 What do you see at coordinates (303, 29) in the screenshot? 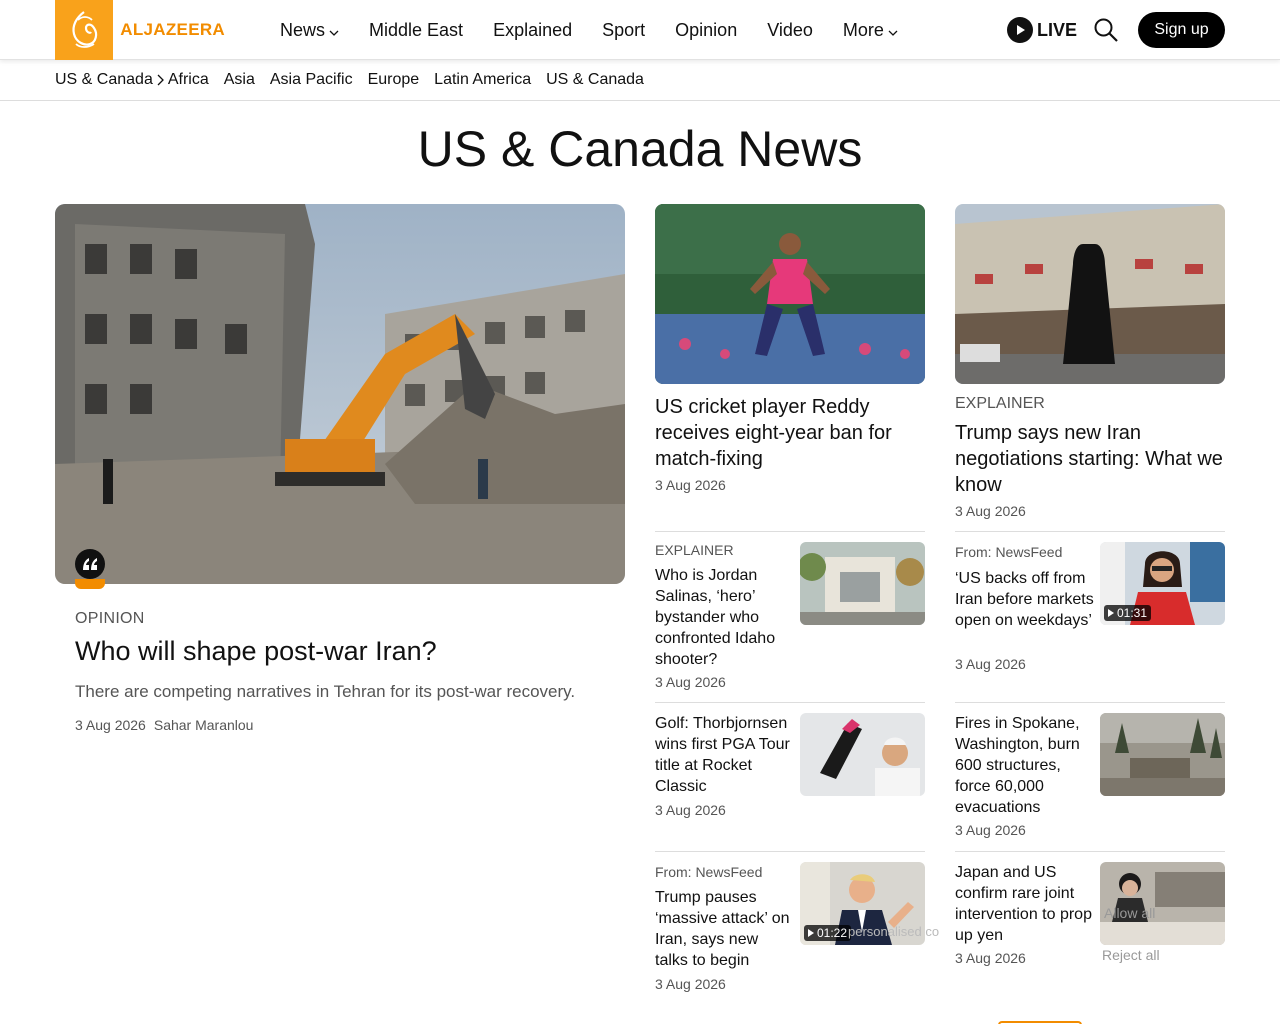
I see `nav-news-label: News` at bounding box center [303, 29].